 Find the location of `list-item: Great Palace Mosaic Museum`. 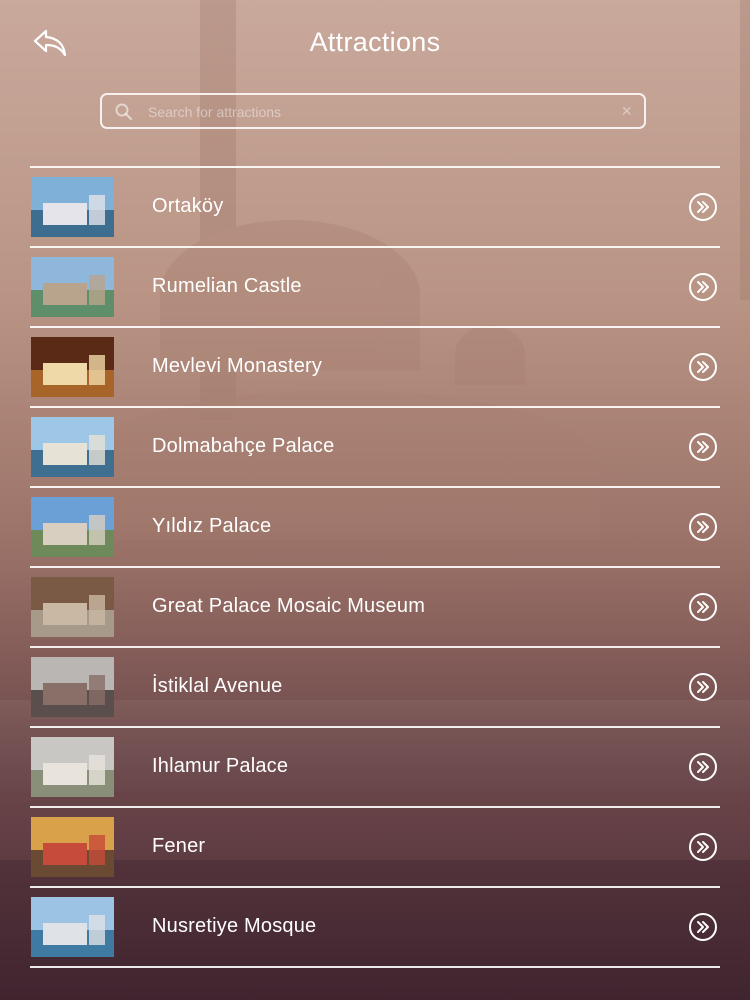

list-item: Great Palace Mosaic Museum is located at coordinates (375, 607).